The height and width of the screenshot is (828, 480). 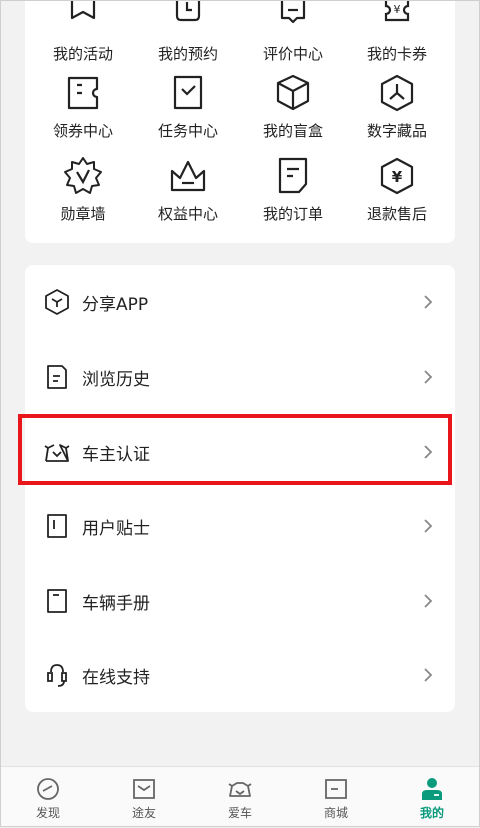 I want to click on list-item-label: 分享APP, so click(x=115, y=304).